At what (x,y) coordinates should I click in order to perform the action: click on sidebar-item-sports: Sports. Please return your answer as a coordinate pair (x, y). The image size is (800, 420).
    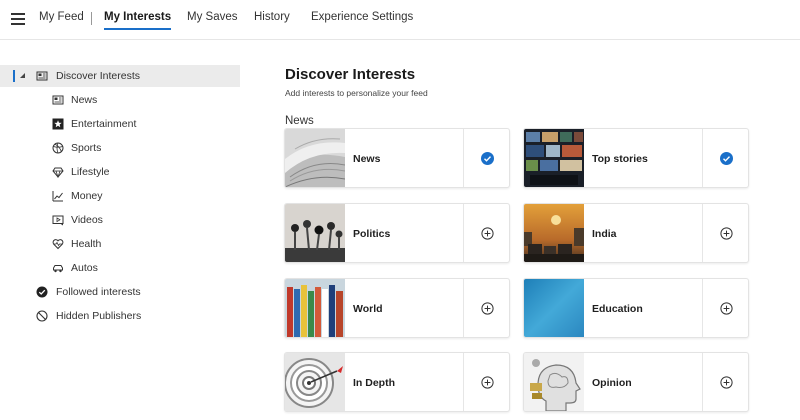
    Looking at the image, I should click on (120, 148).